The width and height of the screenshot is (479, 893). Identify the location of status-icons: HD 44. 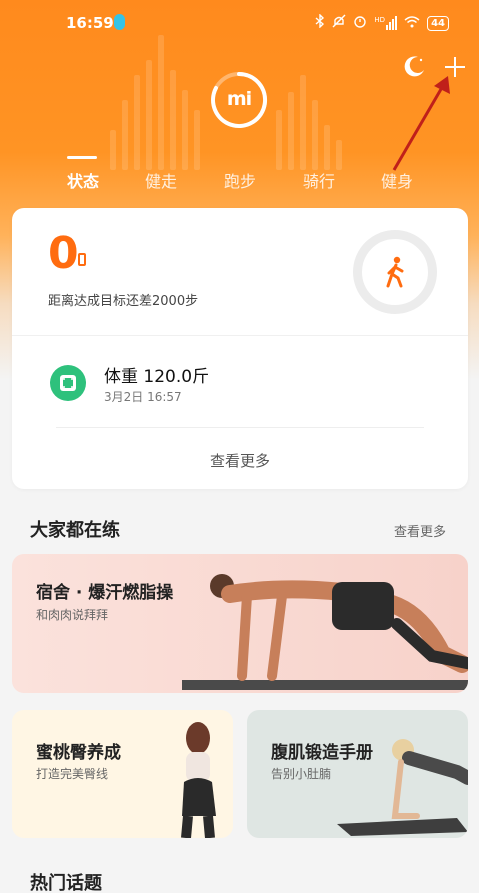
(382, 22).